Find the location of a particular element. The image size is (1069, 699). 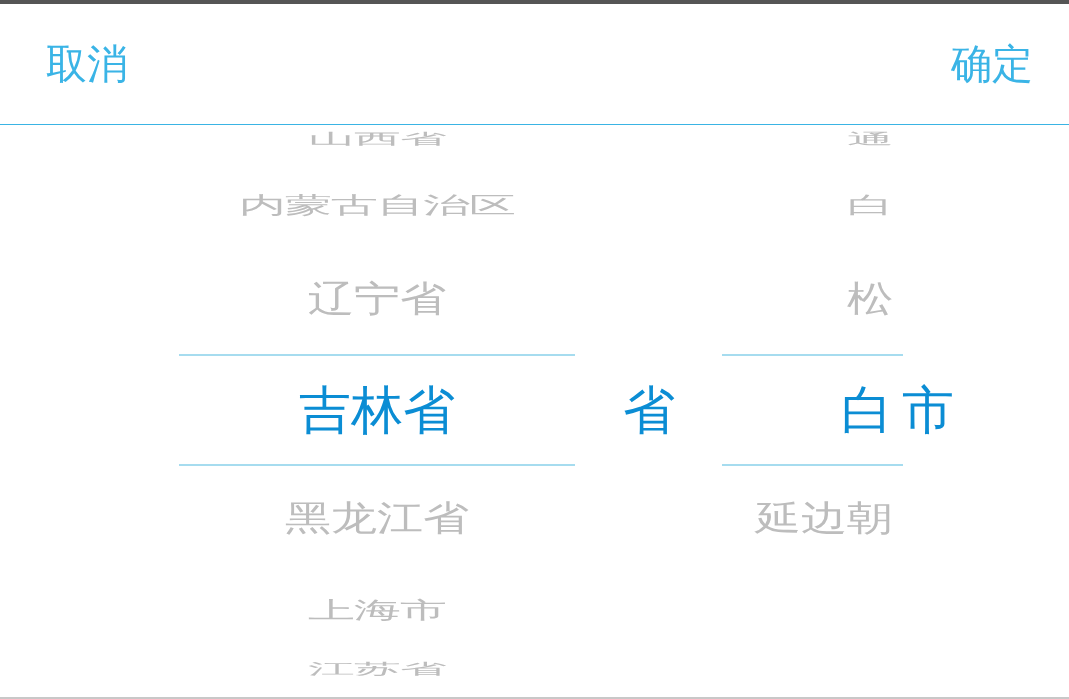

wheel-item: 江苏省 is located at coordinates (377, 669).